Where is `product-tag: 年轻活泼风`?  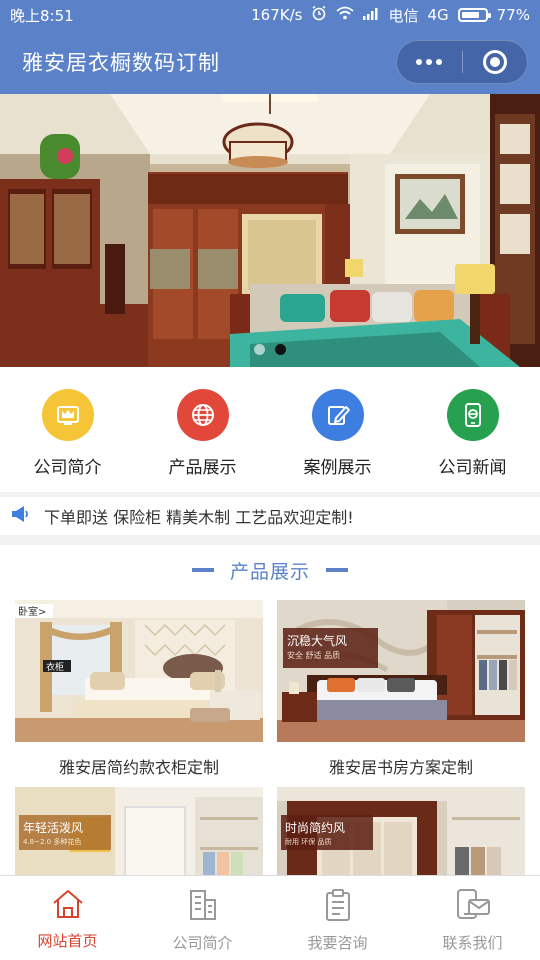 product-tag: 年轻活泼风 is located at coordinates (53, 828).